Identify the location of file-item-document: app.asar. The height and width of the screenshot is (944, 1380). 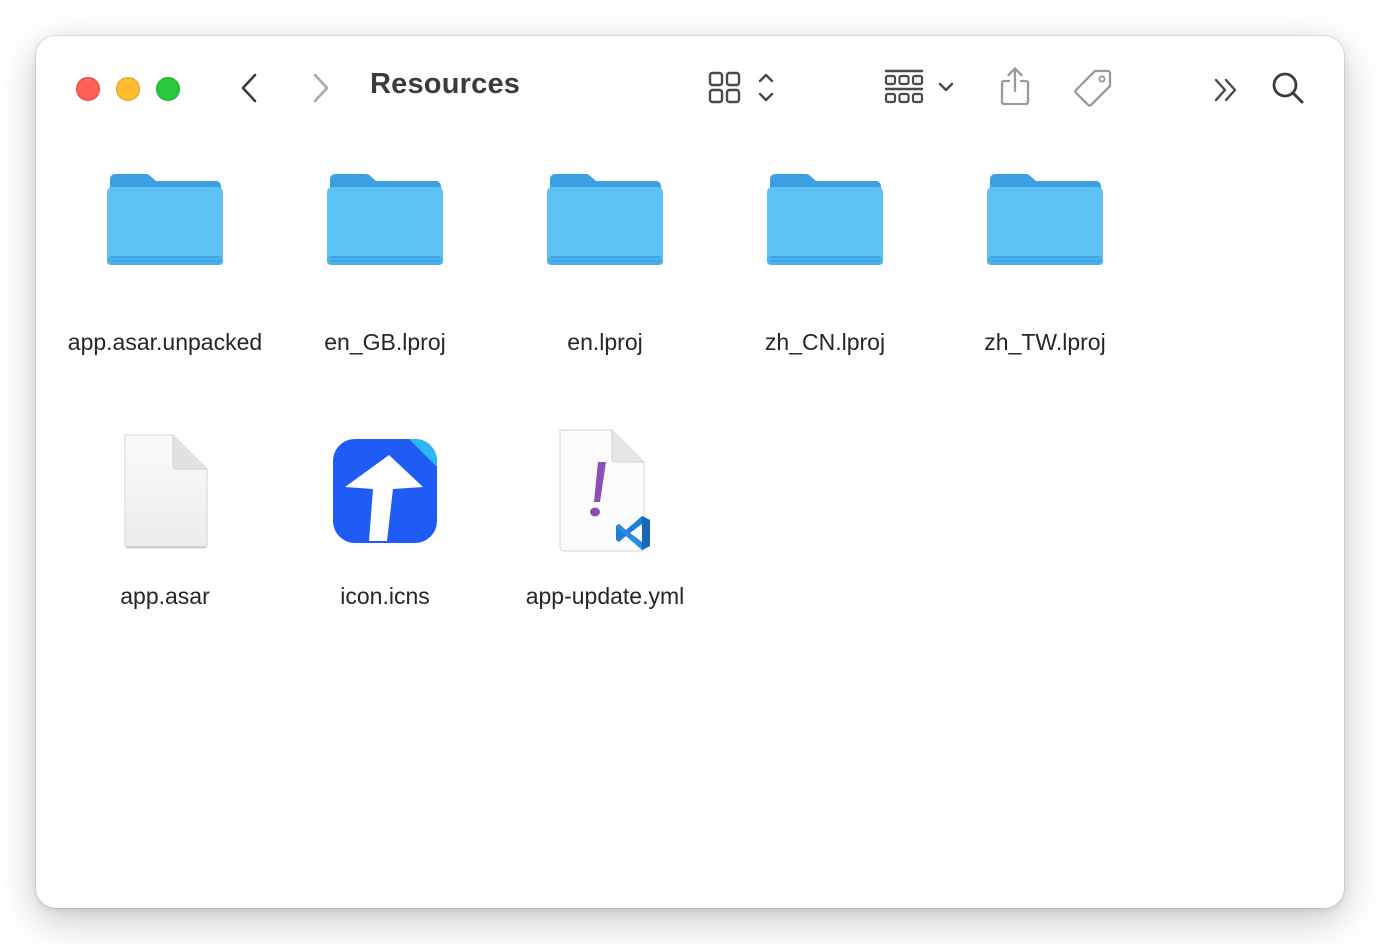
(165, 519).